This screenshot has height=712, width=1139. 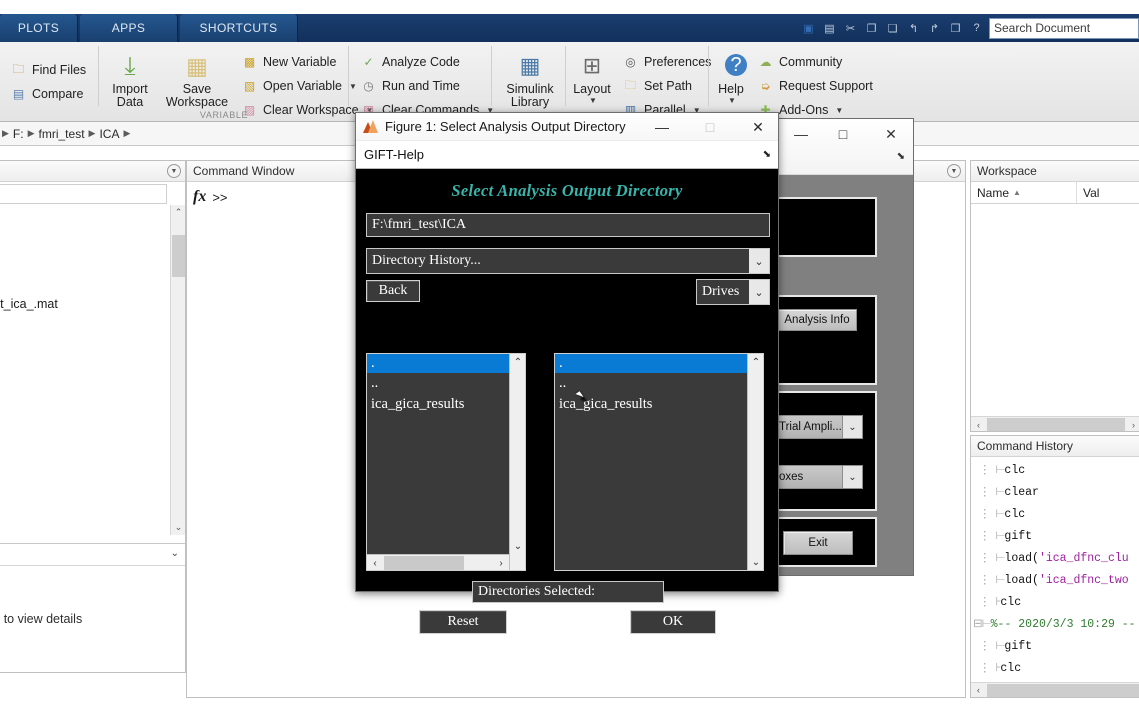 What do you see at coordinates (92, 282) in the screenshot?
I see `list-item: ont.m` at bounding box center [92, 282].